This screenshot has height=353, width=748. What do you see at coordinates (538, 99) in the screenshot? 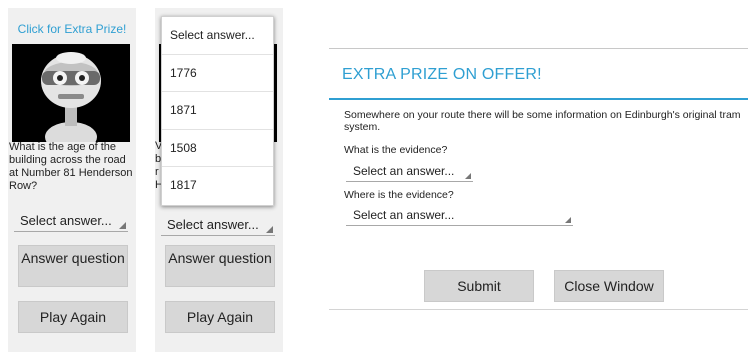
I see `dialog-title-divider` at bounding box center [538, 99].